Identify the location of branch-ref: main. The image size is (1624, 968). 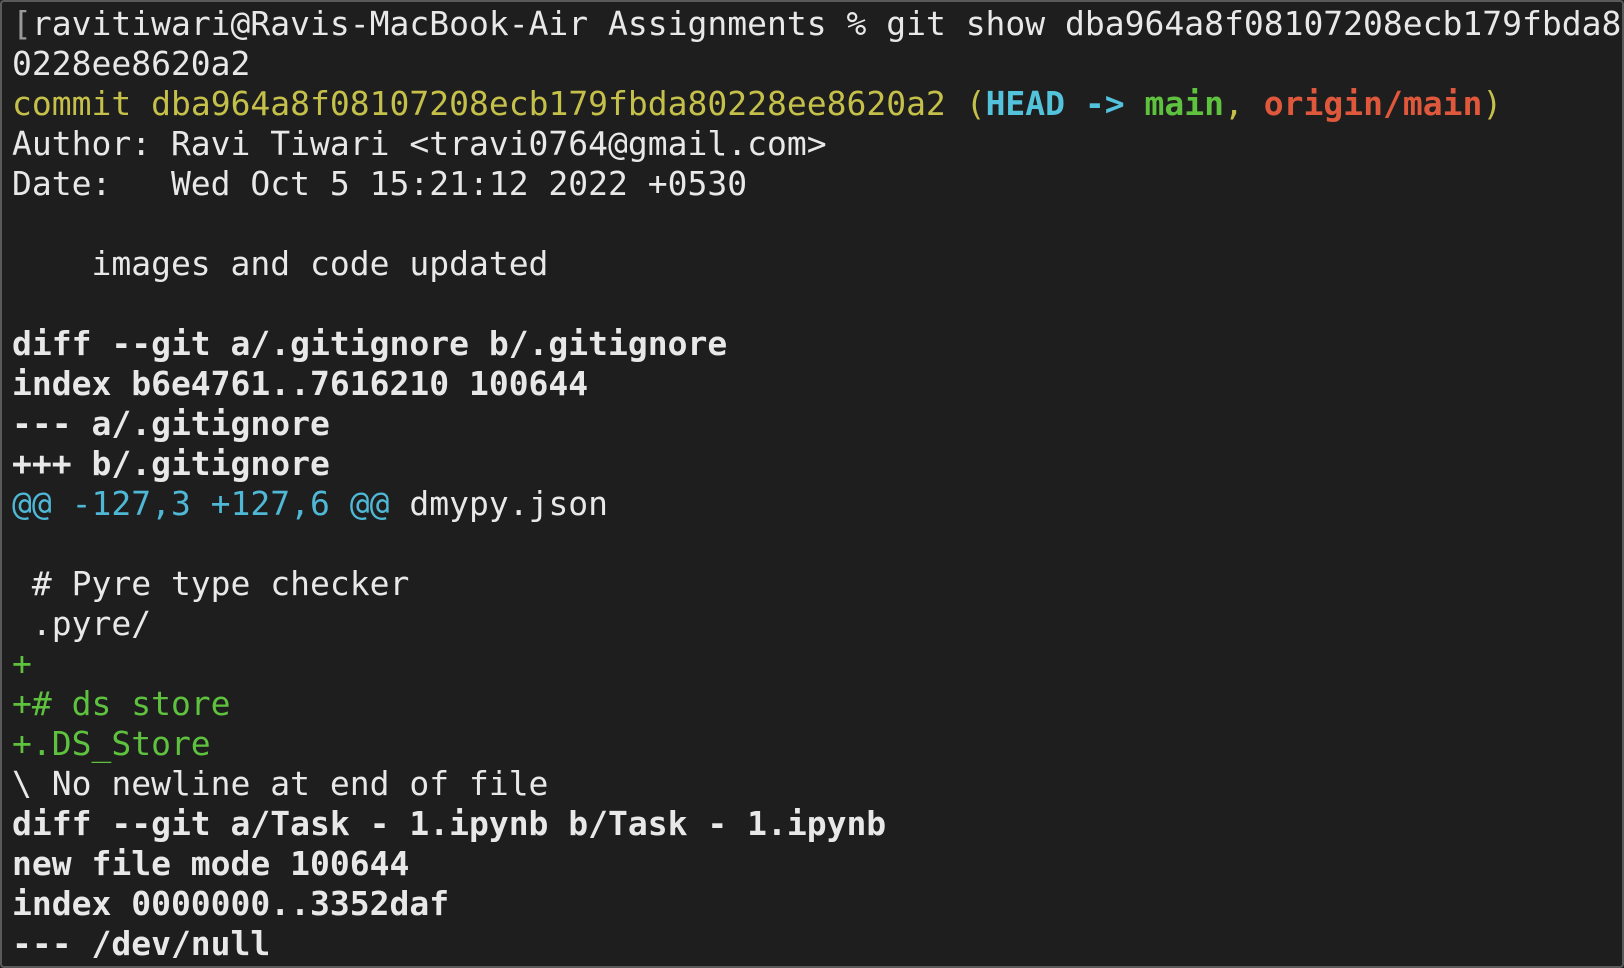
(1184, 103).